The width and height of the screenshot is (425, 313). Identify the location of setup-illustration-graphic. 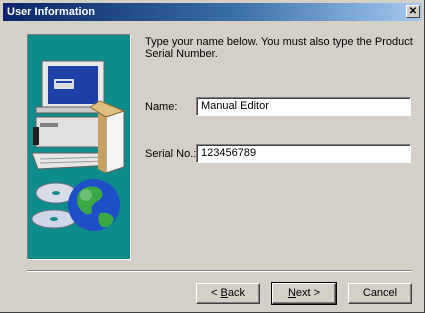
(78, 145).